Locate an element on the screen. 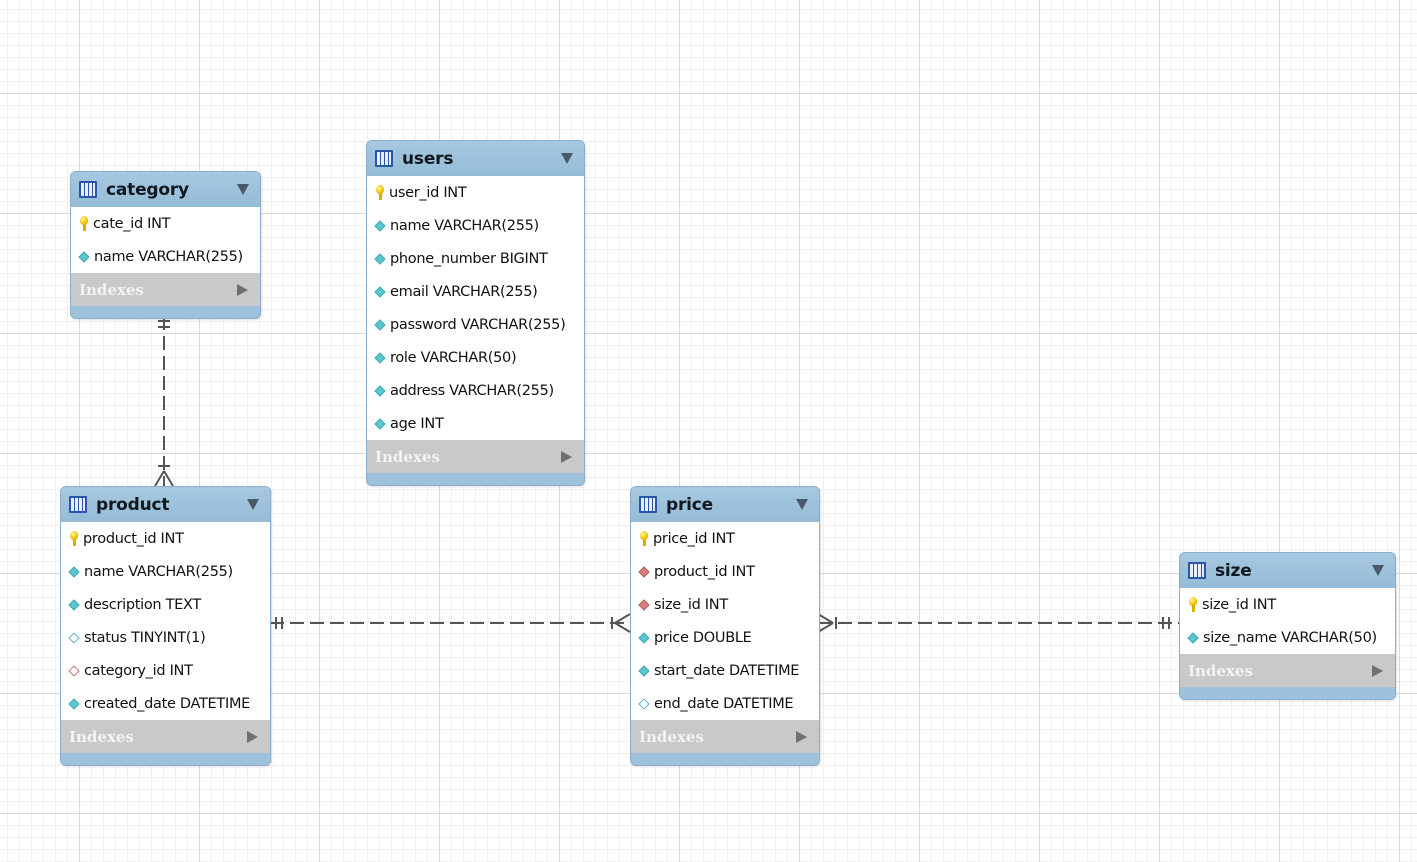 This screenshot has height=862, width=1417. table-category-header: category is located at coordinates (165, 189).